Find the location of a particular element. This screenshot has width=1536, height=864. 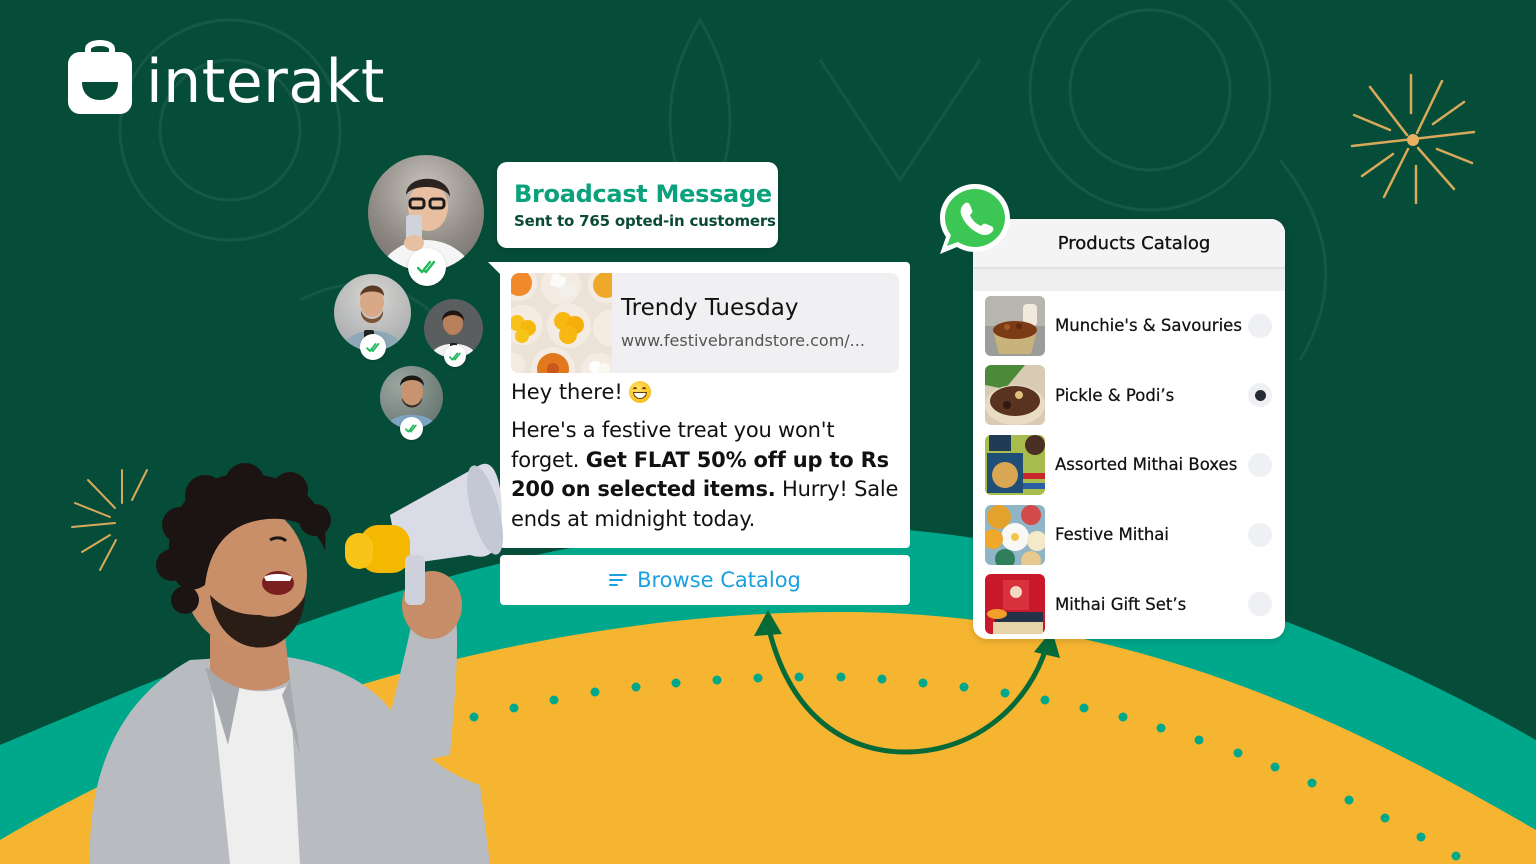

browse-catalog-label: Browse Catalog is located at coordinates (719, 580).